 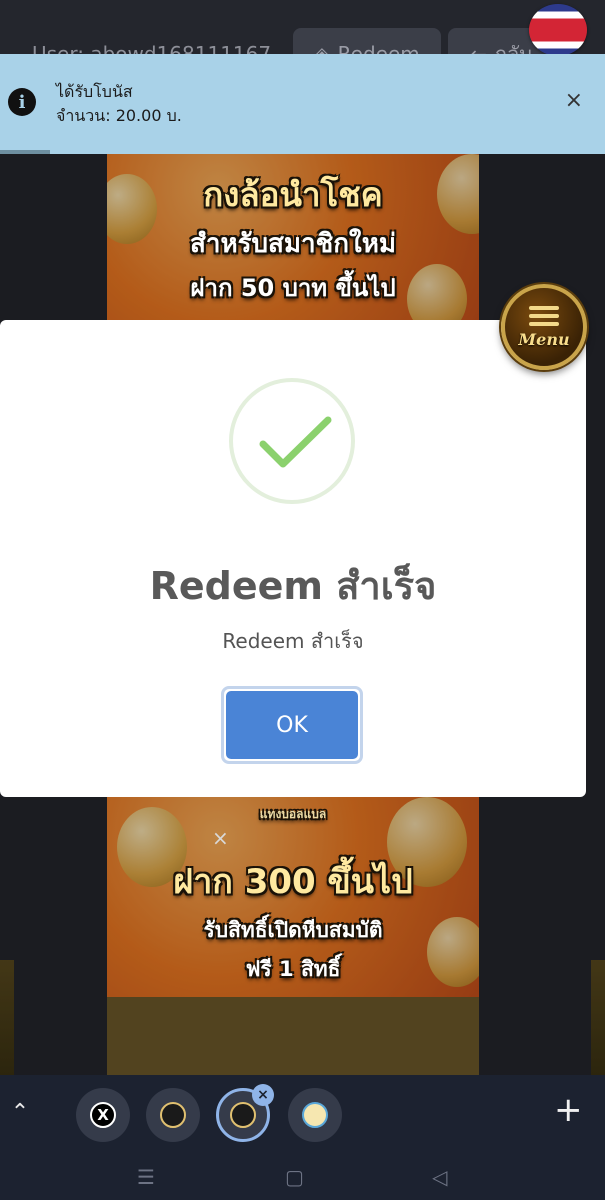 I want to click on toast-close-button: ×, so click(x=574, y=101).